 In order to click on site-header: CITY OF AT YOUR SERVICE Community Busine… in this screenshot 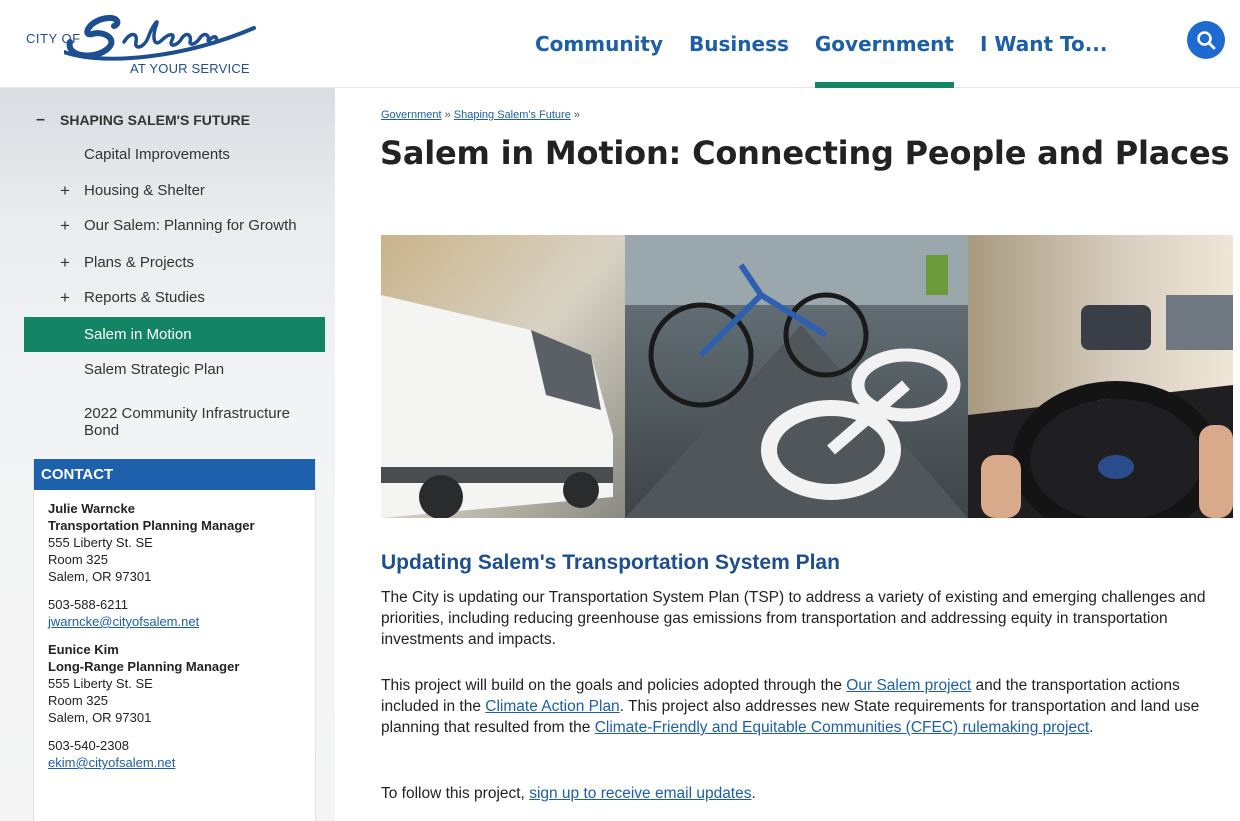, I will do `click(620, 44)`.